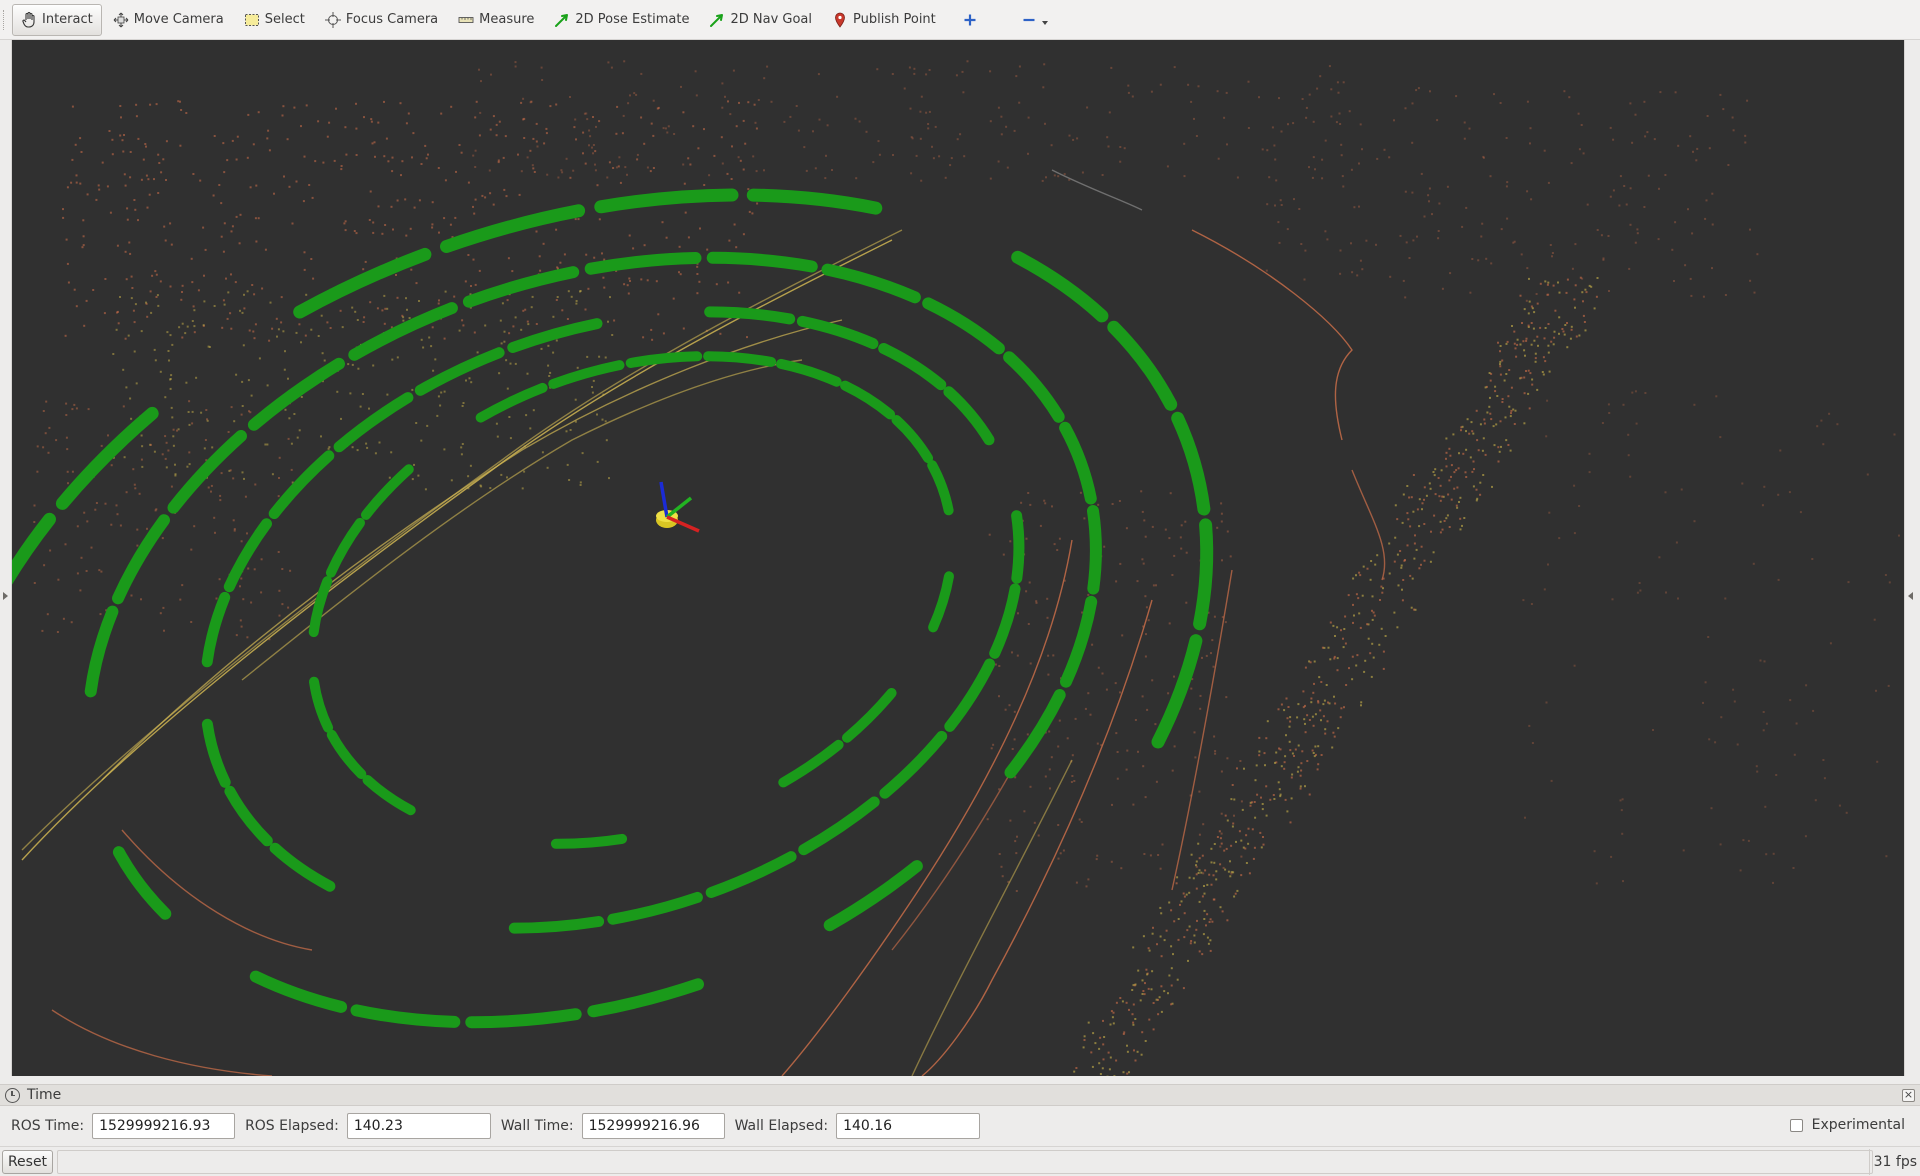  I want to click on experimental-toggle: Experimental, so click(1847, 1125).